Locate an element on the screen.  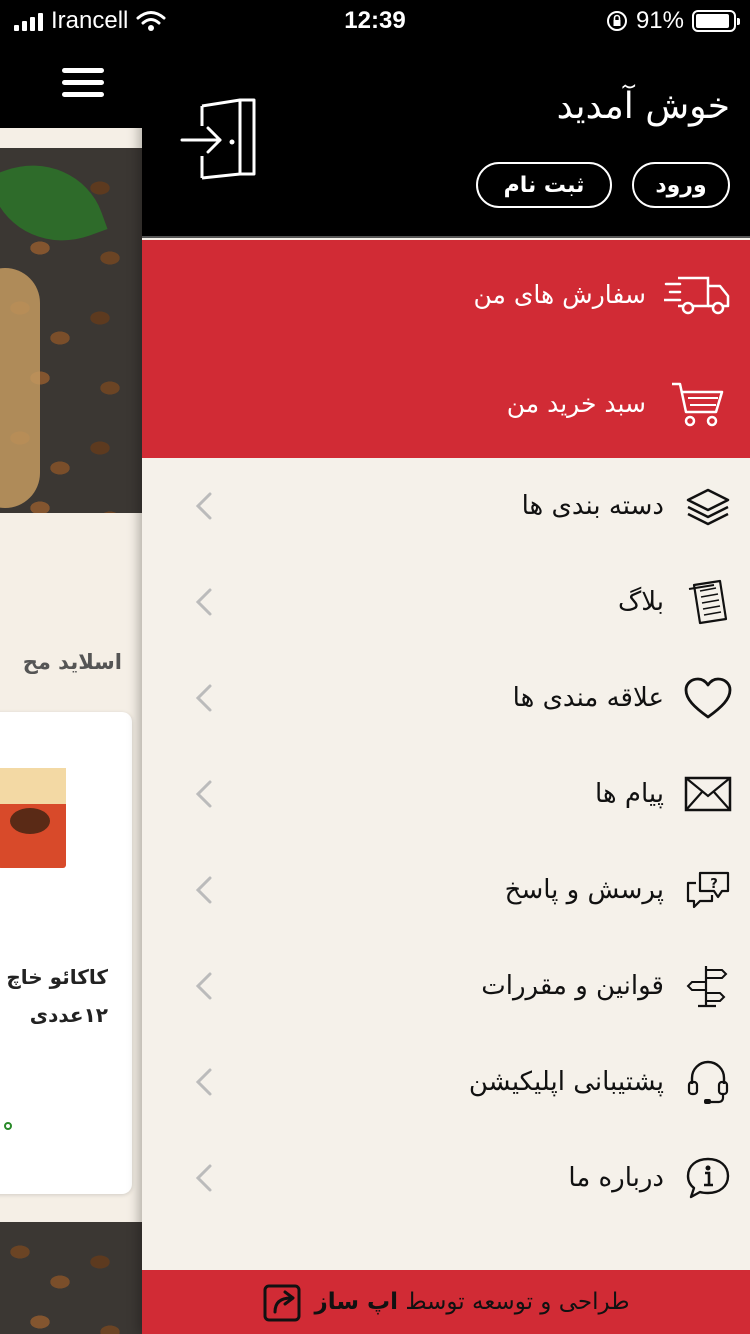
footer-credit: طراحی و توسعه توسط اپ ساز is located at coordinates (446, 1302).